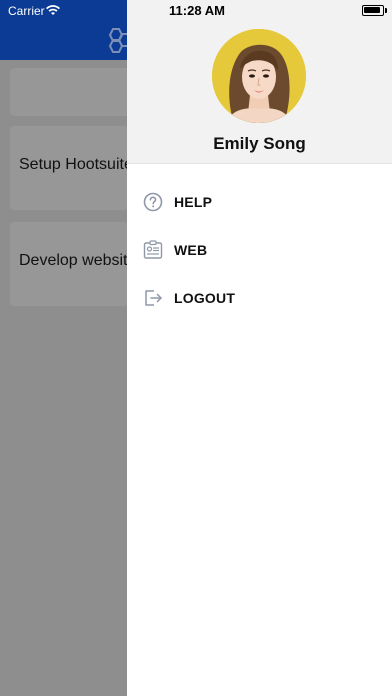 This screenshot has height=696, width=392. Describe the element at coordinates (153, 249) in the screenshot. I see `id-card-icon` at that location.